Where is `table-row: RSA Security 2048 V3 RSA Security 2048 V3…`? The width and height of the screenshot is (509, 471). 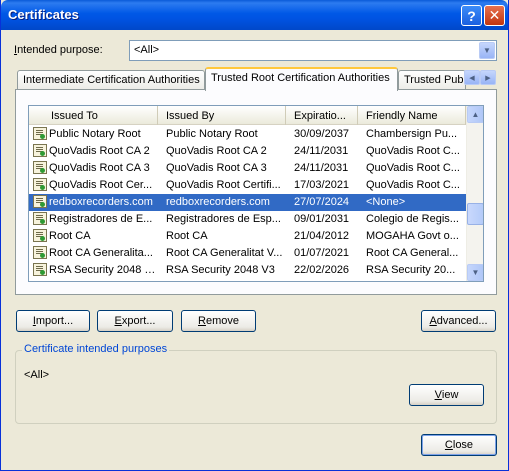
table-row: RSA Security 2048 V3 RSA Security 2048 V3… is located at coordinates (247, 270).